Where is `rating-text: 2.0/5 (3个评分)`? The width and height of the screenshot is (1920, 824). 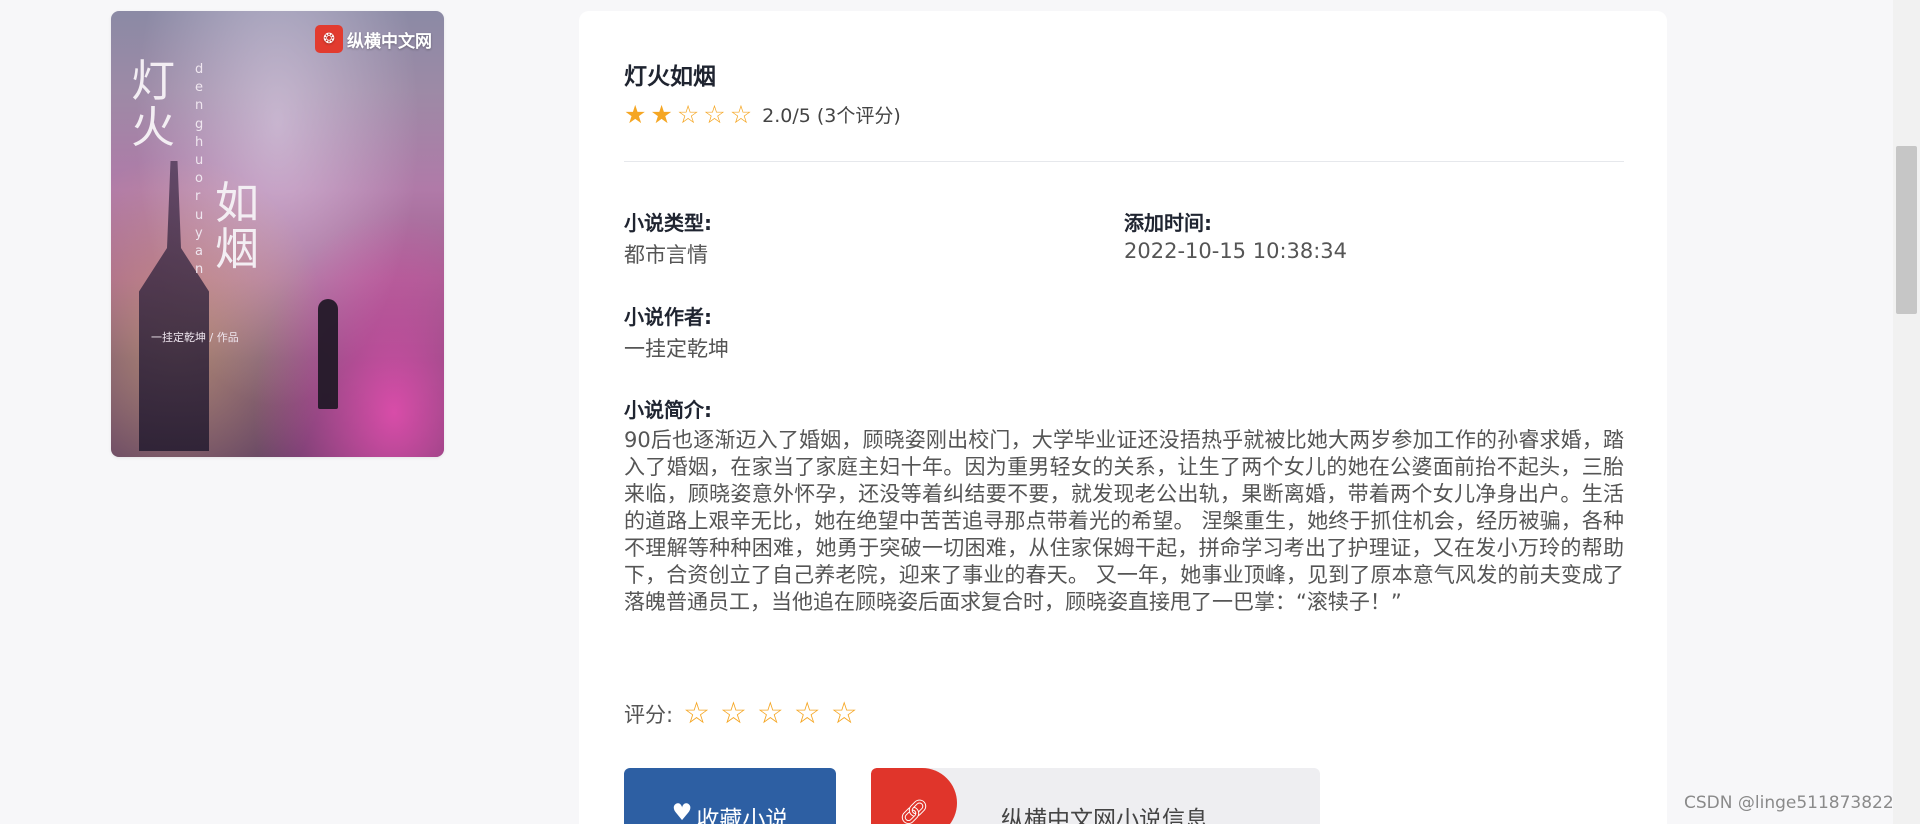
rating-text: 2.0/5 (3个评分) is located at coordinates (831, 116).